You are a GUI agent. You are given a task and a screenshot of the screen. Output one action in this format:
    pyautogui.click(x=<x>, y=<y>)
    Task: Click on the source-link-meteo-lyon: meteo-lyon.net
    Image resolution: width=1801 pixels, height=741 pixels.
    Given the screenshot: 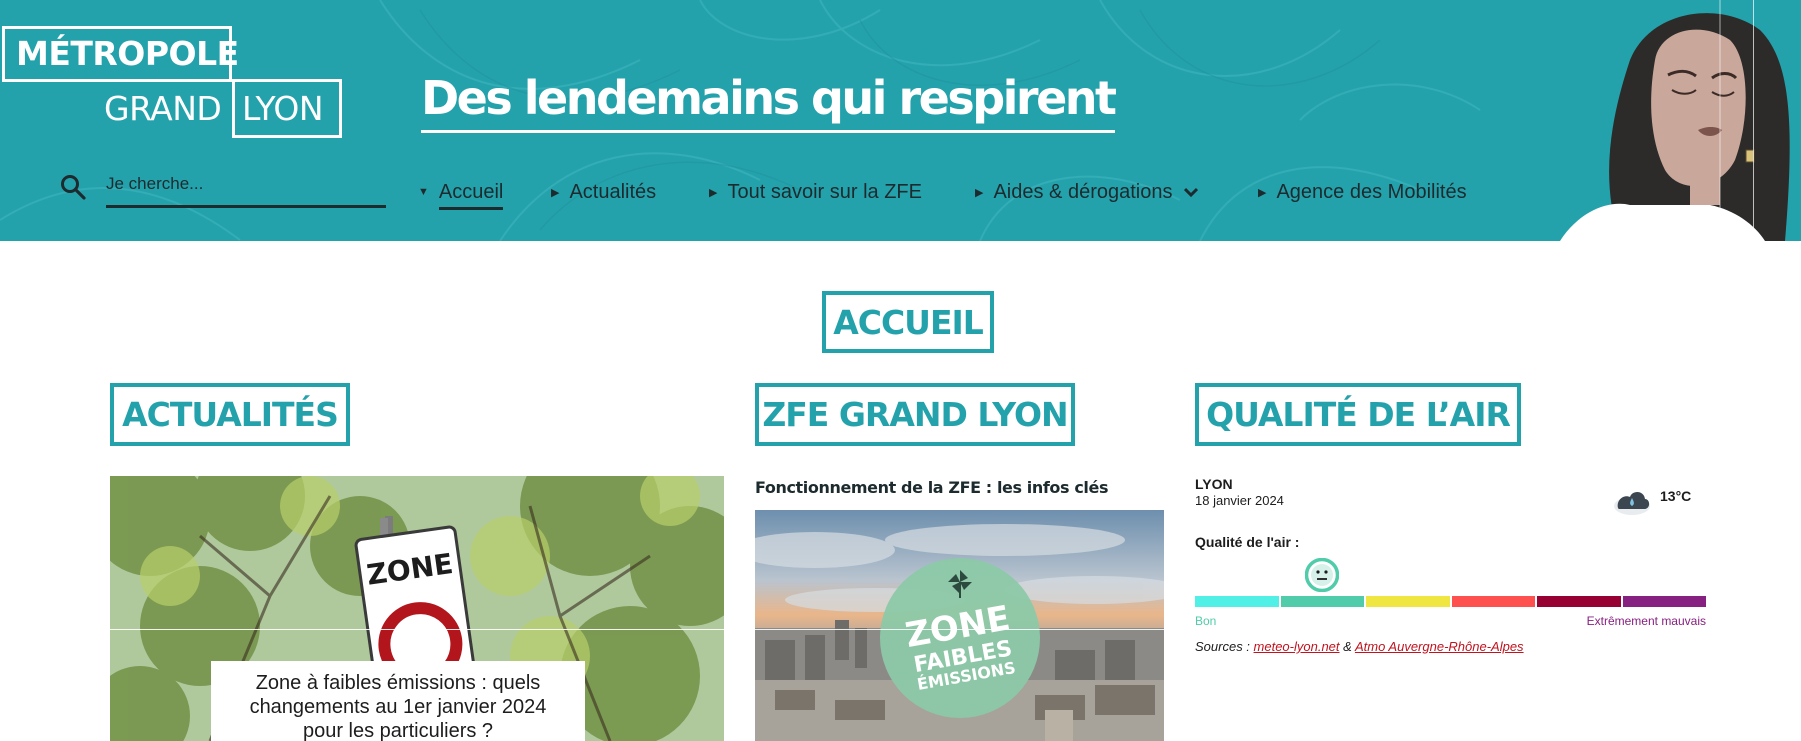 What is the action you would take?
    pyautogui.click(x=1297, y=646)
    